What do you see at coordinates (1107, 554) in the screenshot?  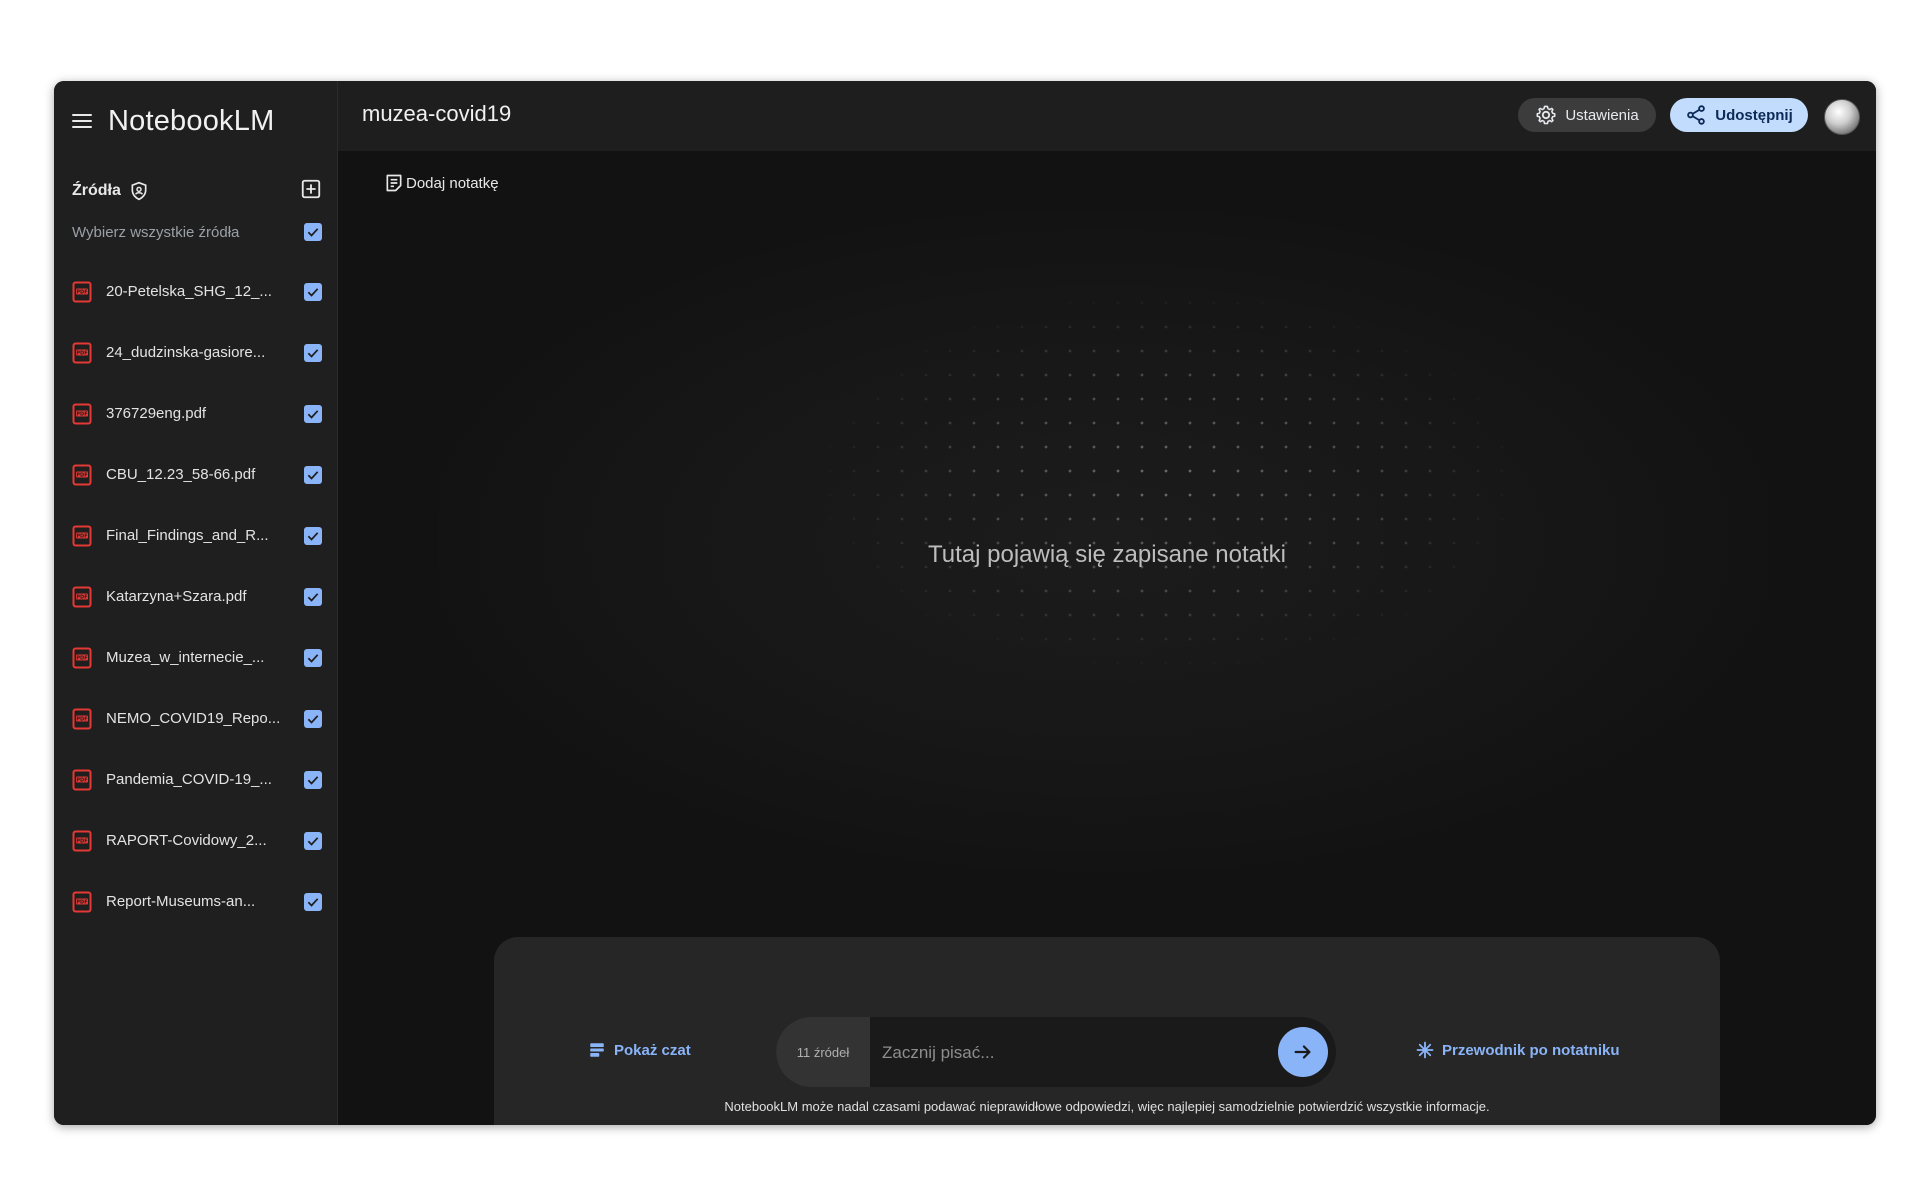 I see `empty-notes-message: Tutaj pojawią się zapisane notatki` at bounding box center [1107, 554].